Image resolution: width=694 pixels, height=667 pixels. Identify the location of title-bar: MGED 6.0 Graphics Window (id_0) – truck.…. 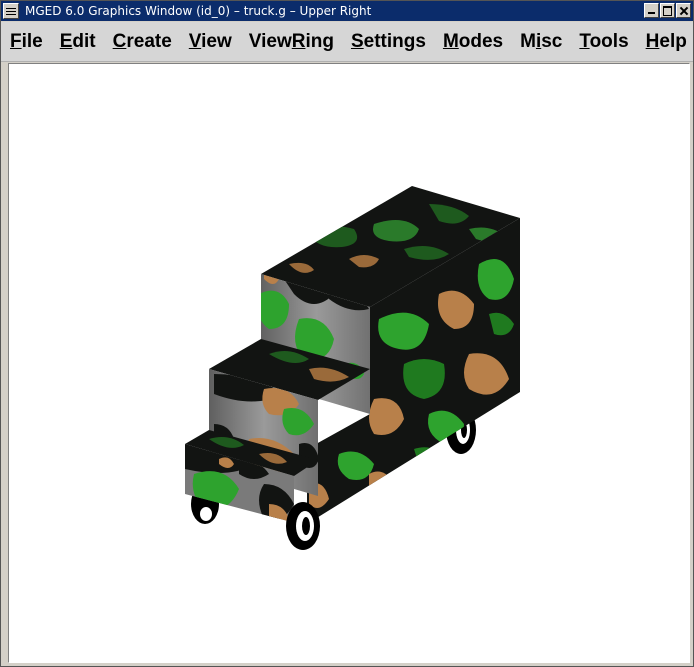
(347, 11).